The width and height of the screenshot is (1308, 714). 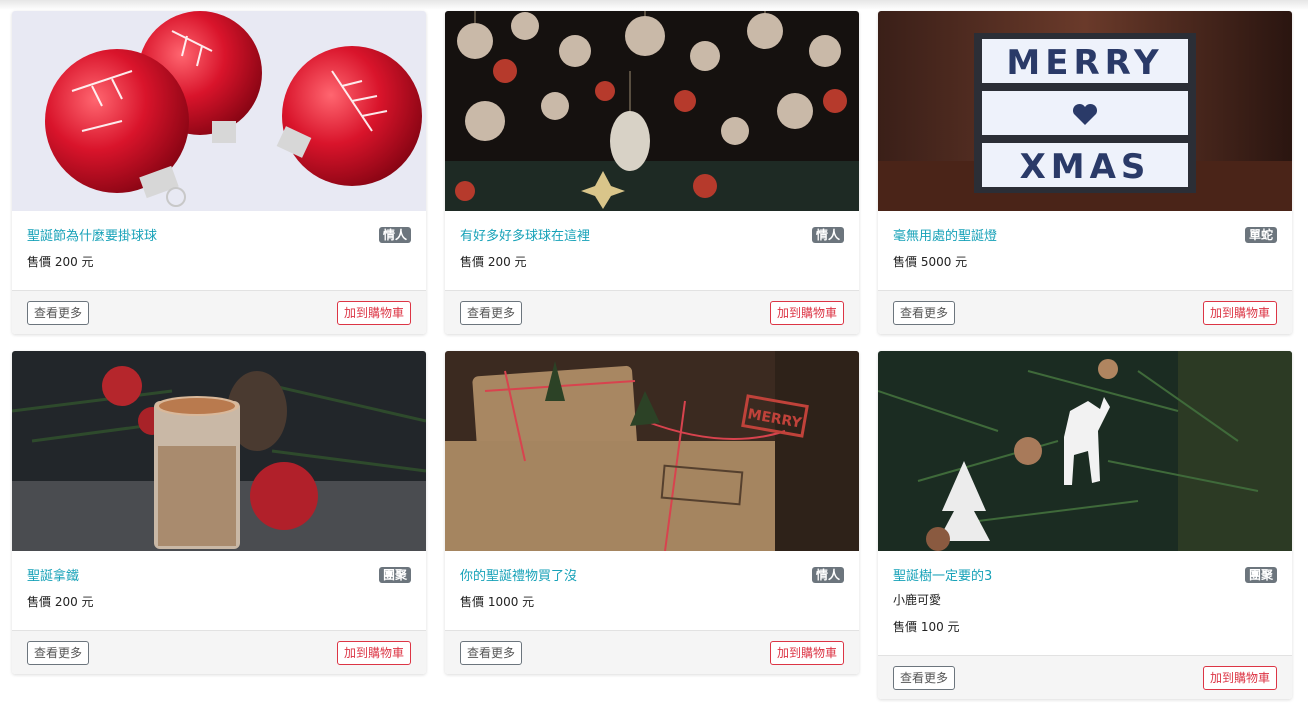 What do you see at coordinates (945, 236) in the screenshot?
I see `product-title-link: 毫無用處的聖誕燈` at bounding box center [945, 236].